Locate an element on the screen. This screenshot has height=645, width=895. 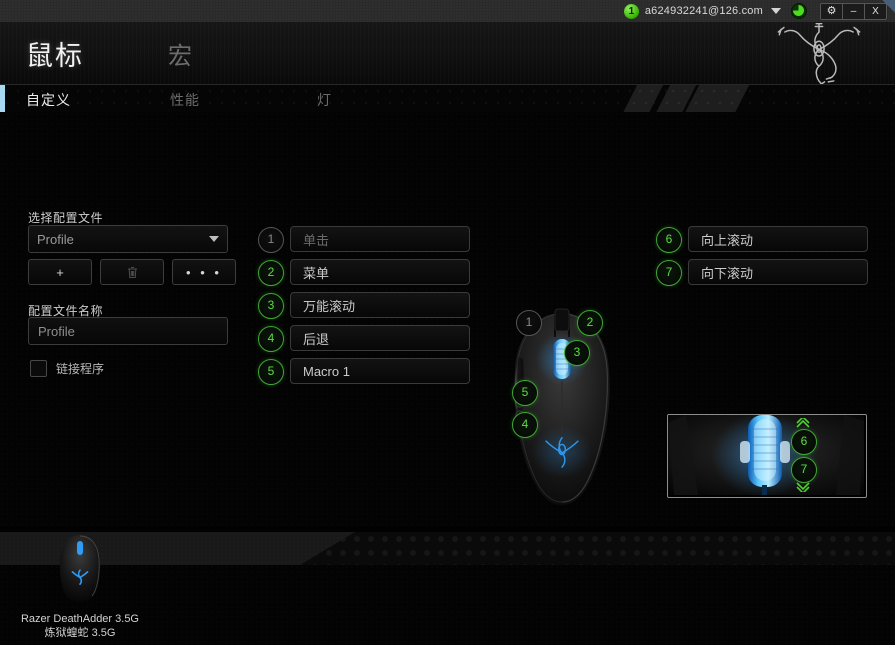
tab-bar-stripe-accents is located at coordinates (686, 99).